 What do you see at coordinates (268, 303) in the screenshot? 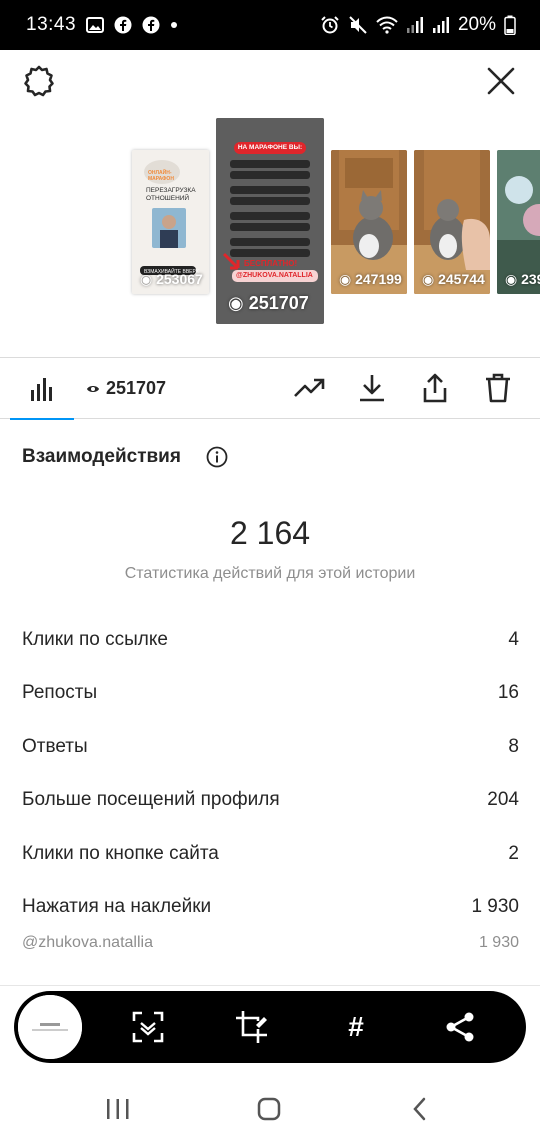
I see `story-view-count: ◉ 251707` at bounding box center [268, 303].